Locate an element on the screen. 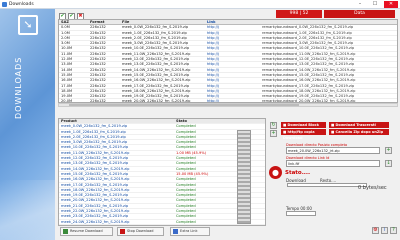 This screenshot has height=240, width=400. maximize-button: ☐ is located at coordinates (375, 4).